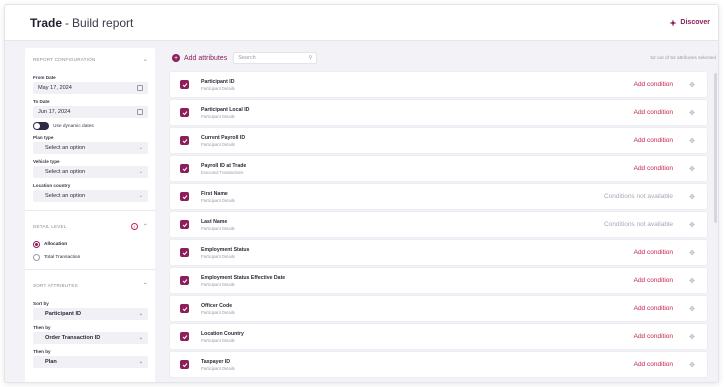  I want to click on plan-type-label: Plan type, so click(43, 137).